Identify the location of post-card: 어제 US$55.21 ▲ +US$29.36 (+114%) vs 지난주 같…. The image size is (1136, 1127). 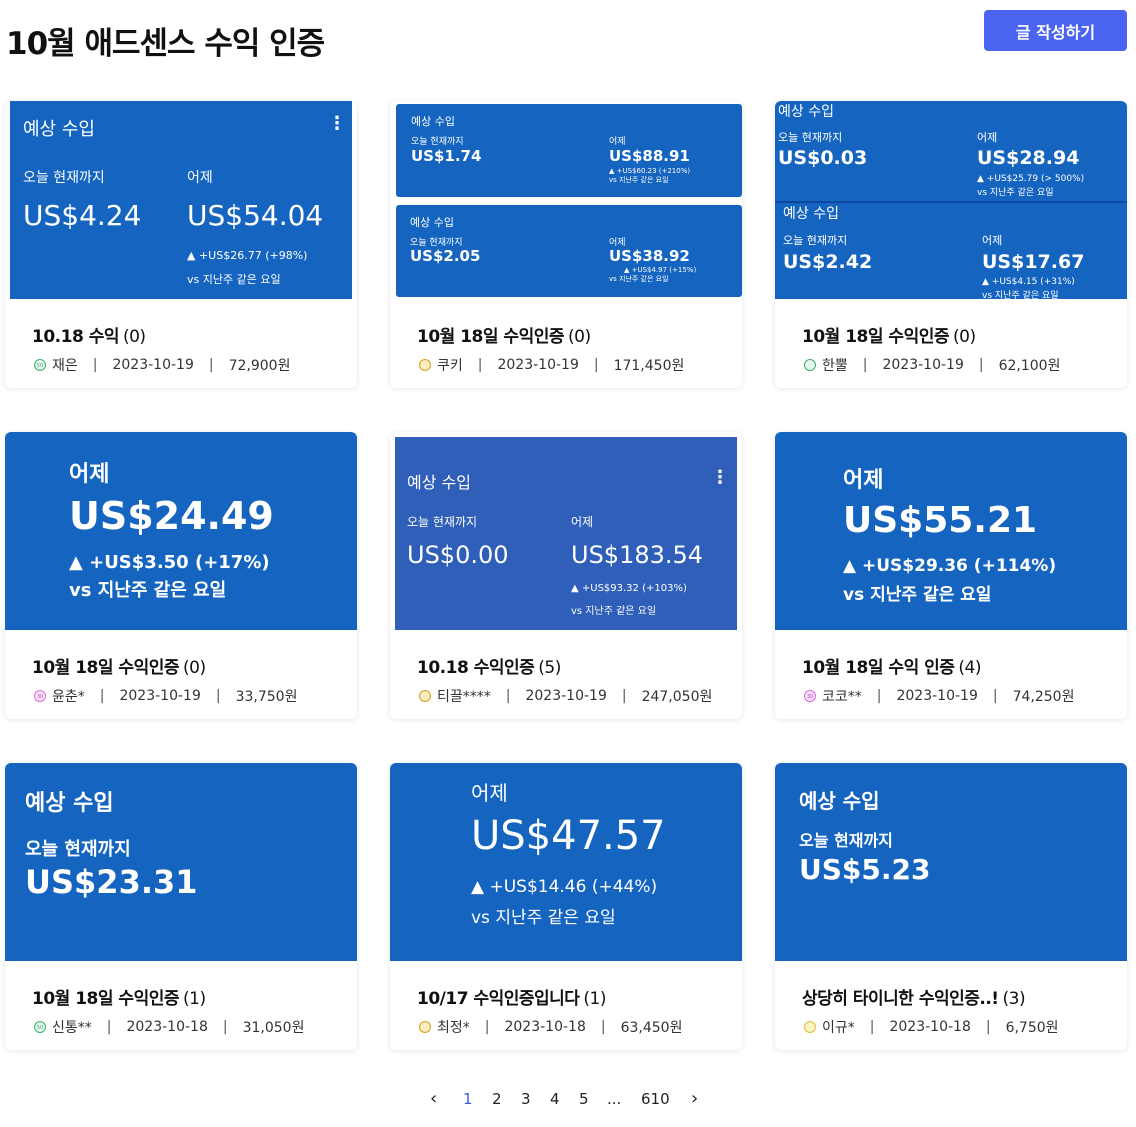
(951, 575).